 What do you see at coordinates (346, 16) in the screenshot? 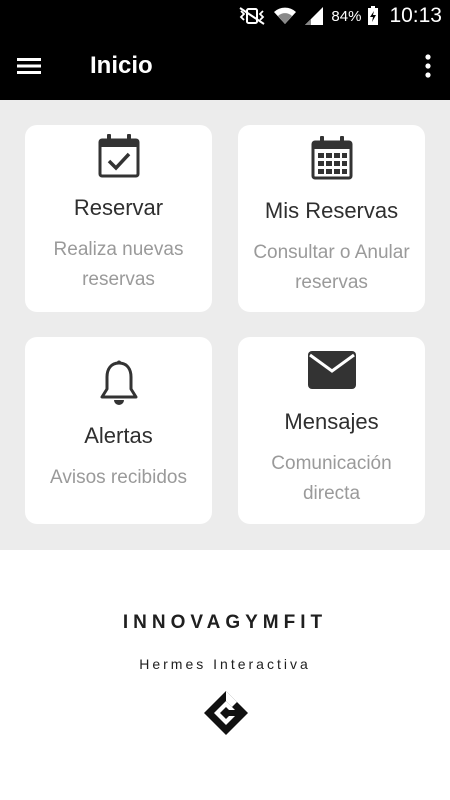
I see `battery-percent: 84%` at bounding box center [346, 16].